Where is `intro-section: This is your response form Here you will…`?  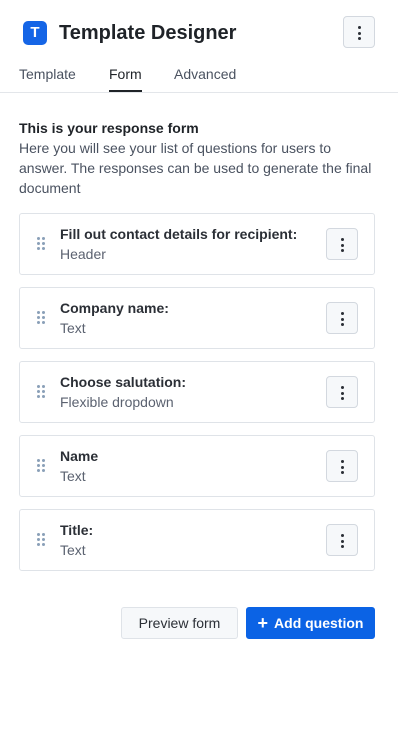 intro-section: This is your response form Here you will… is located at coordinates (199, 158).